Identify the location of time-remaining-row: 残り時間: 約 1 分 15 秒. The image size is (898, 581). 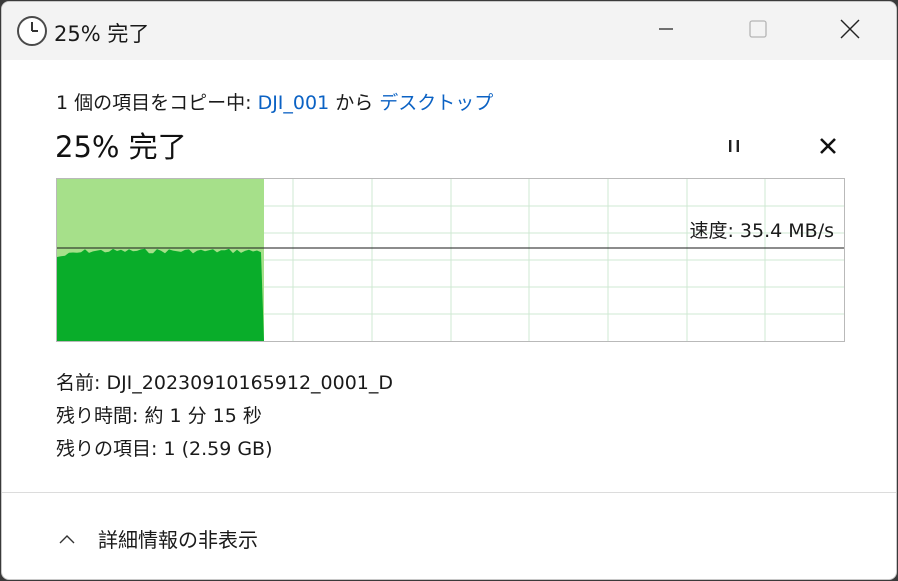
(224, 416).